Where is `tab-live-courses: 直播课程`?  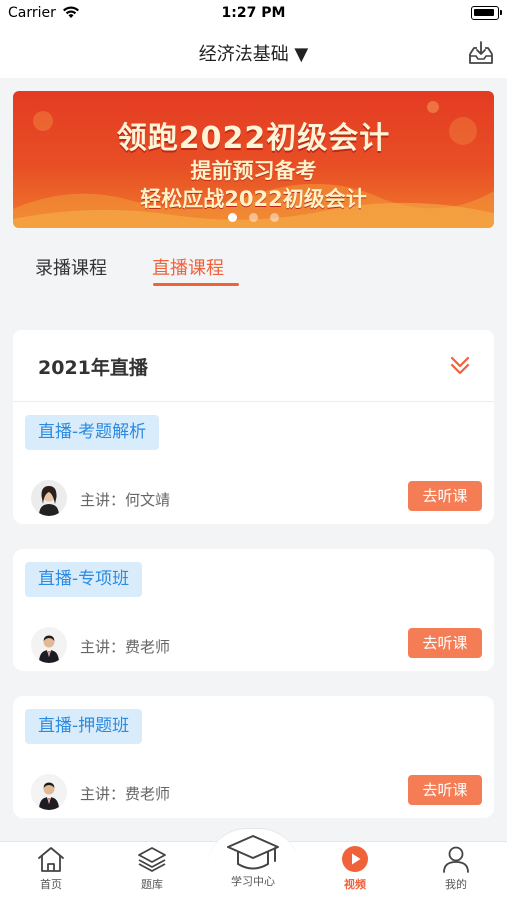
tab-live-courses: 直播课程 is located at coordinates (188, 267).